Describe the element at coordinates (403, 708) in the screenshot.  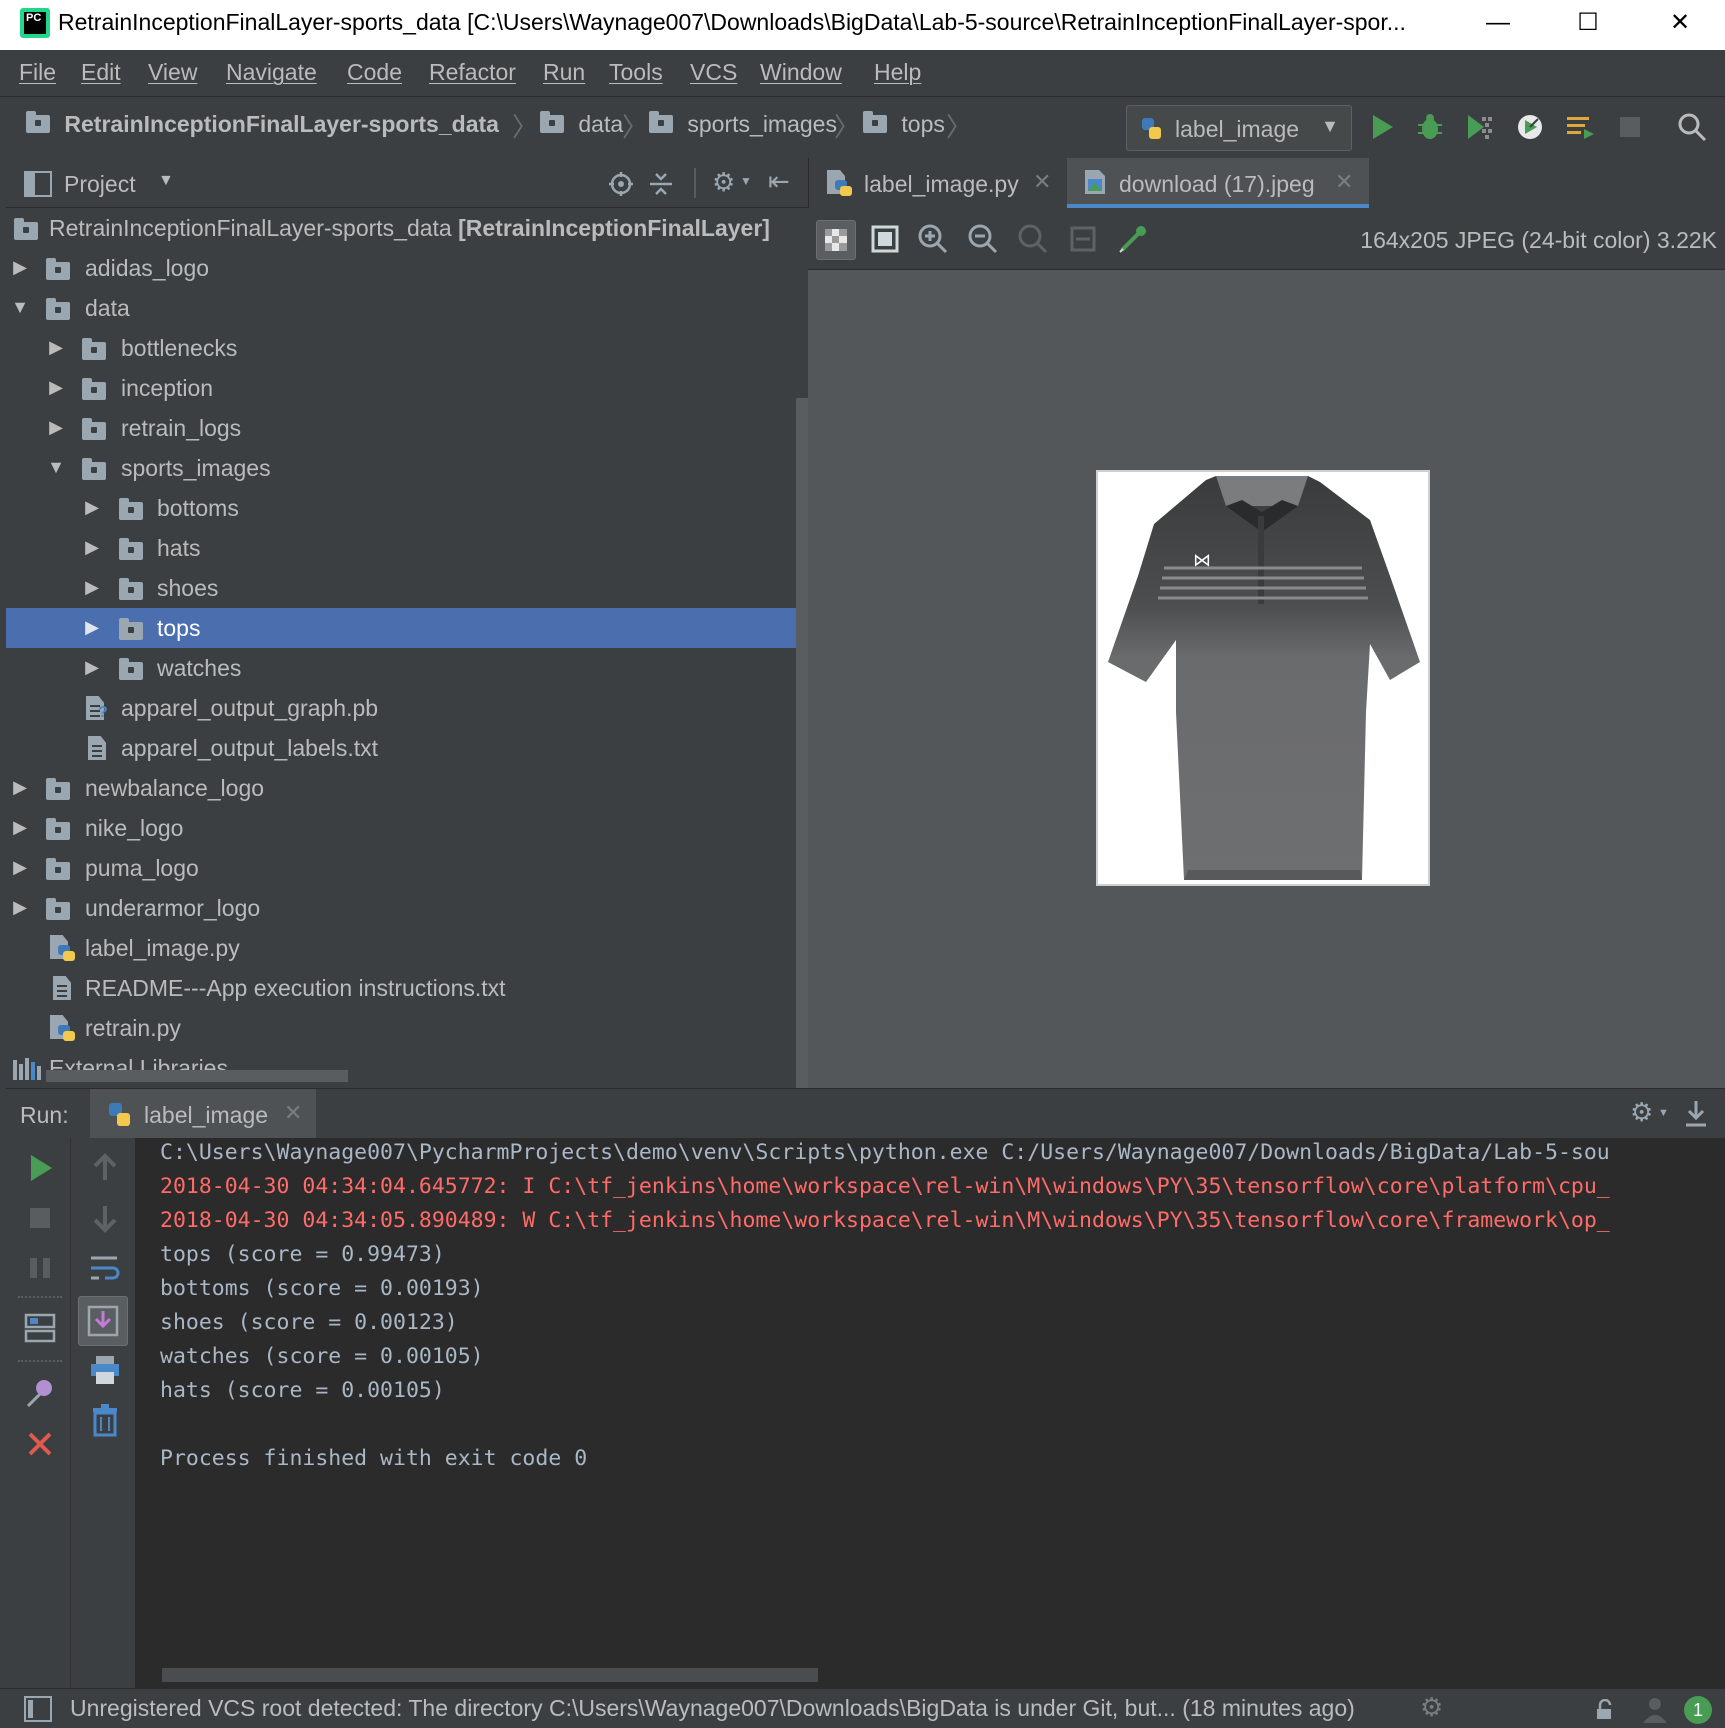
I see `tree-item-apparel-output-graph: ? apparel_output_graph.pb` at that location.